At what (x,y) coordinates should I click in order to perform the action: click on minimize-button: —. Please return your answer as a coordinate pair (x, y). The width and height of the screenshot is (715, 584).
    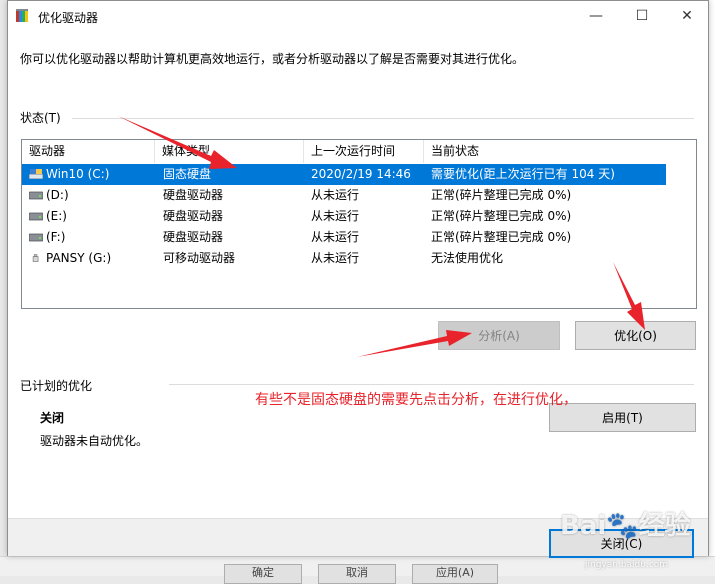
    Looking at the image, I should click on (596, 16).